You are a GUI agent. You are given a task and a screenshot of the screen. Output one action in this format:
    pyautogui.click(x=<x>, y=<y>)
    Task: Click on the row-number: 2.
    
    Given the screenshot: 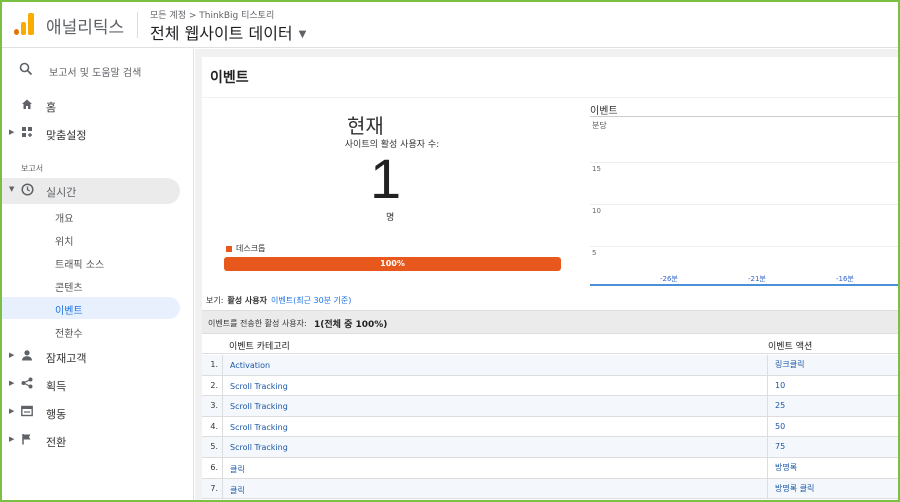 What is the action you would take?
    pyautogui.click(x=212, y=385)
    